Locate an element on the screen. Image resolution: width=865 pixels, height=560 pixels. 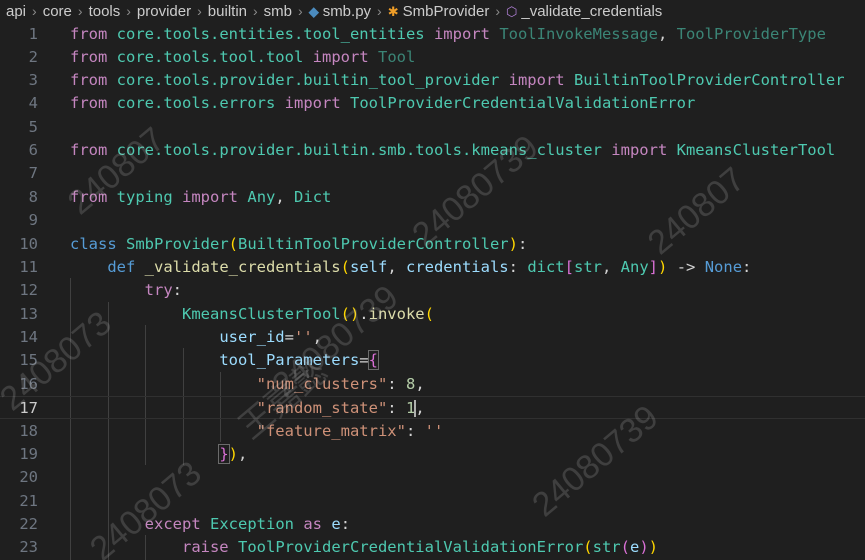
type-name: str is located at coordinates (587, 267).